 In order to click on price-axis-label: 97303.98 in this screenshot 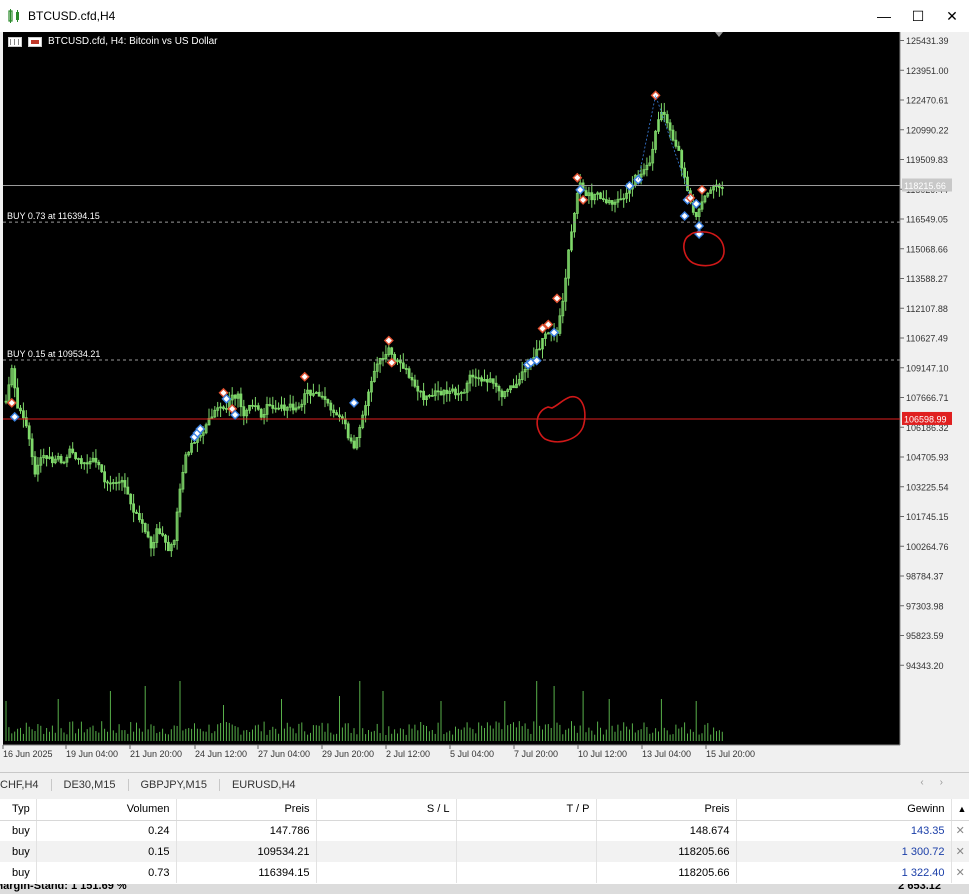, I will do `click(925, 606)`.